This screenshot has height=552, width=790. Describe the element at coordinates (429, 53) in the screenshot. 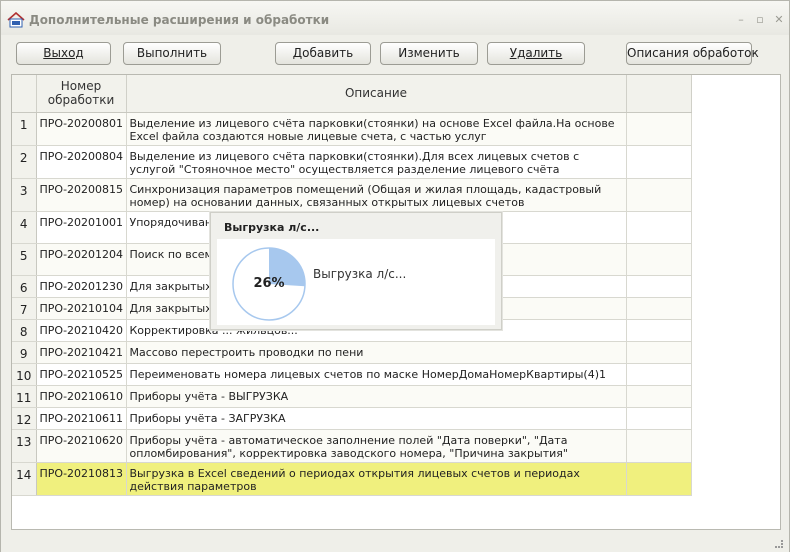

I see `edit-button: Изменить` at that location.